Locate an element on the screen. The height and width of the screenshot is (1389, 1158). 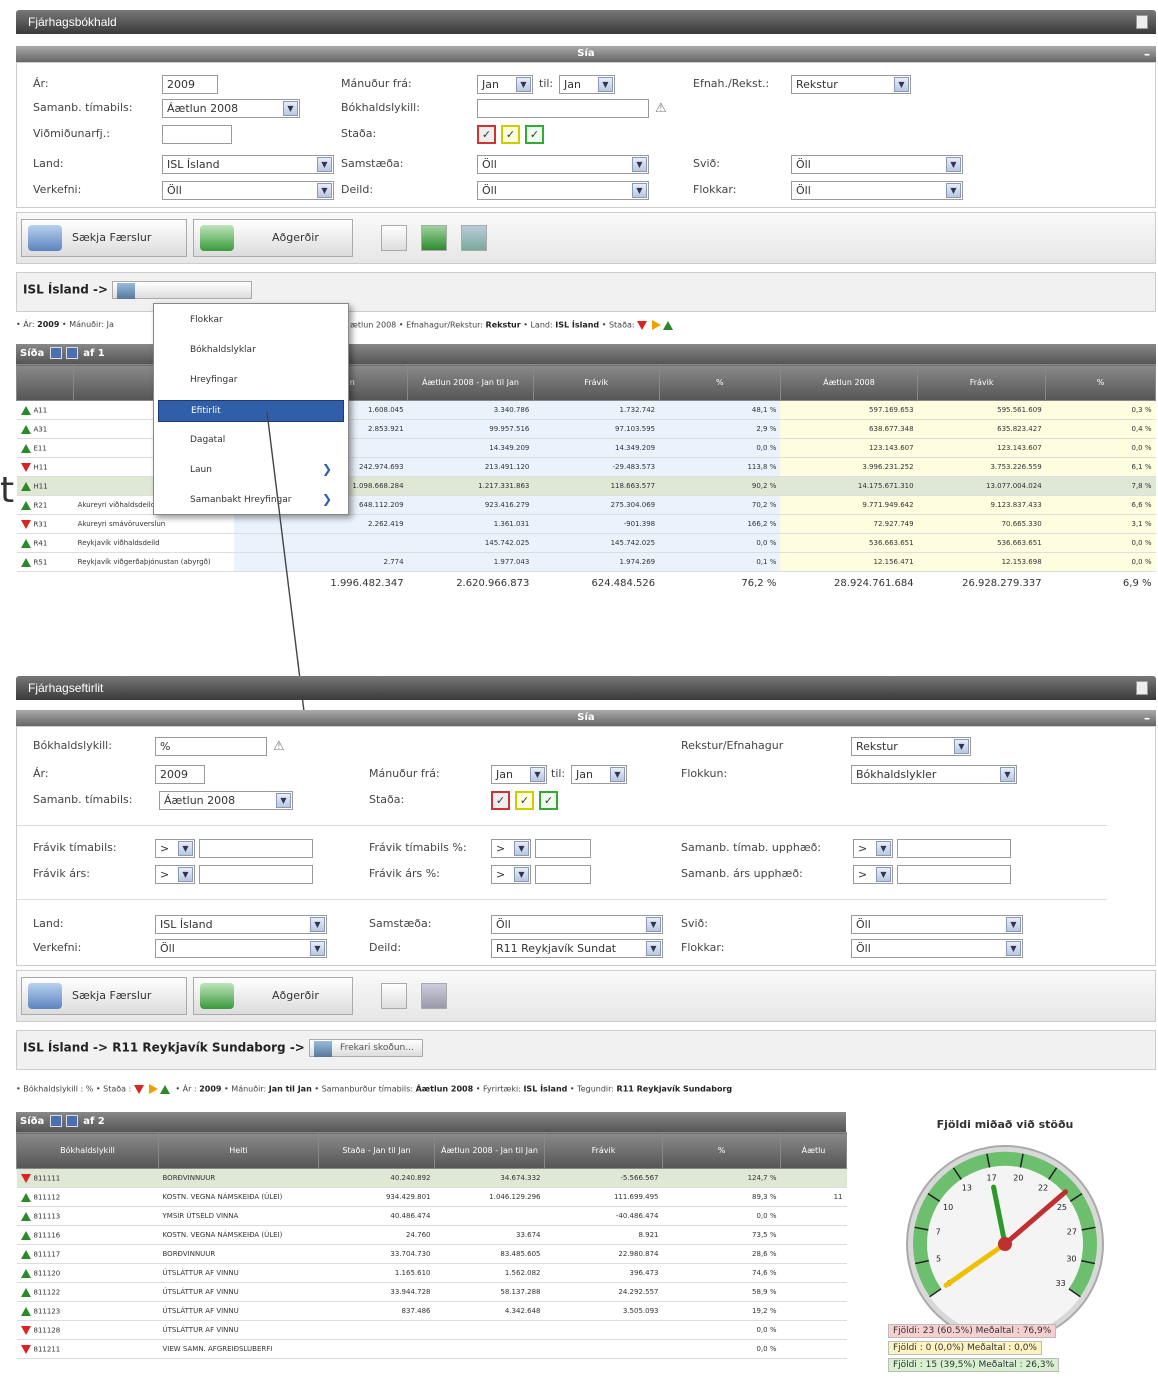
actions-button: Aðgerðir is located at coordinates (273, 996).